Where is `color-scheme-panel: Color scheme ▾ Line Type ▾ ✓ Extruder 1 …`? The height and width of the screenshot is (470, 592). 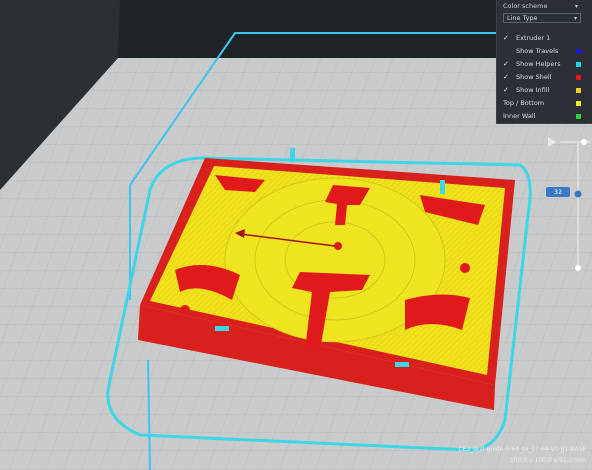
color-scheme-panel: Color scheme ▾ Line Type ▾ ✓ Extruder 1 … is located at coordinates (544, 62).